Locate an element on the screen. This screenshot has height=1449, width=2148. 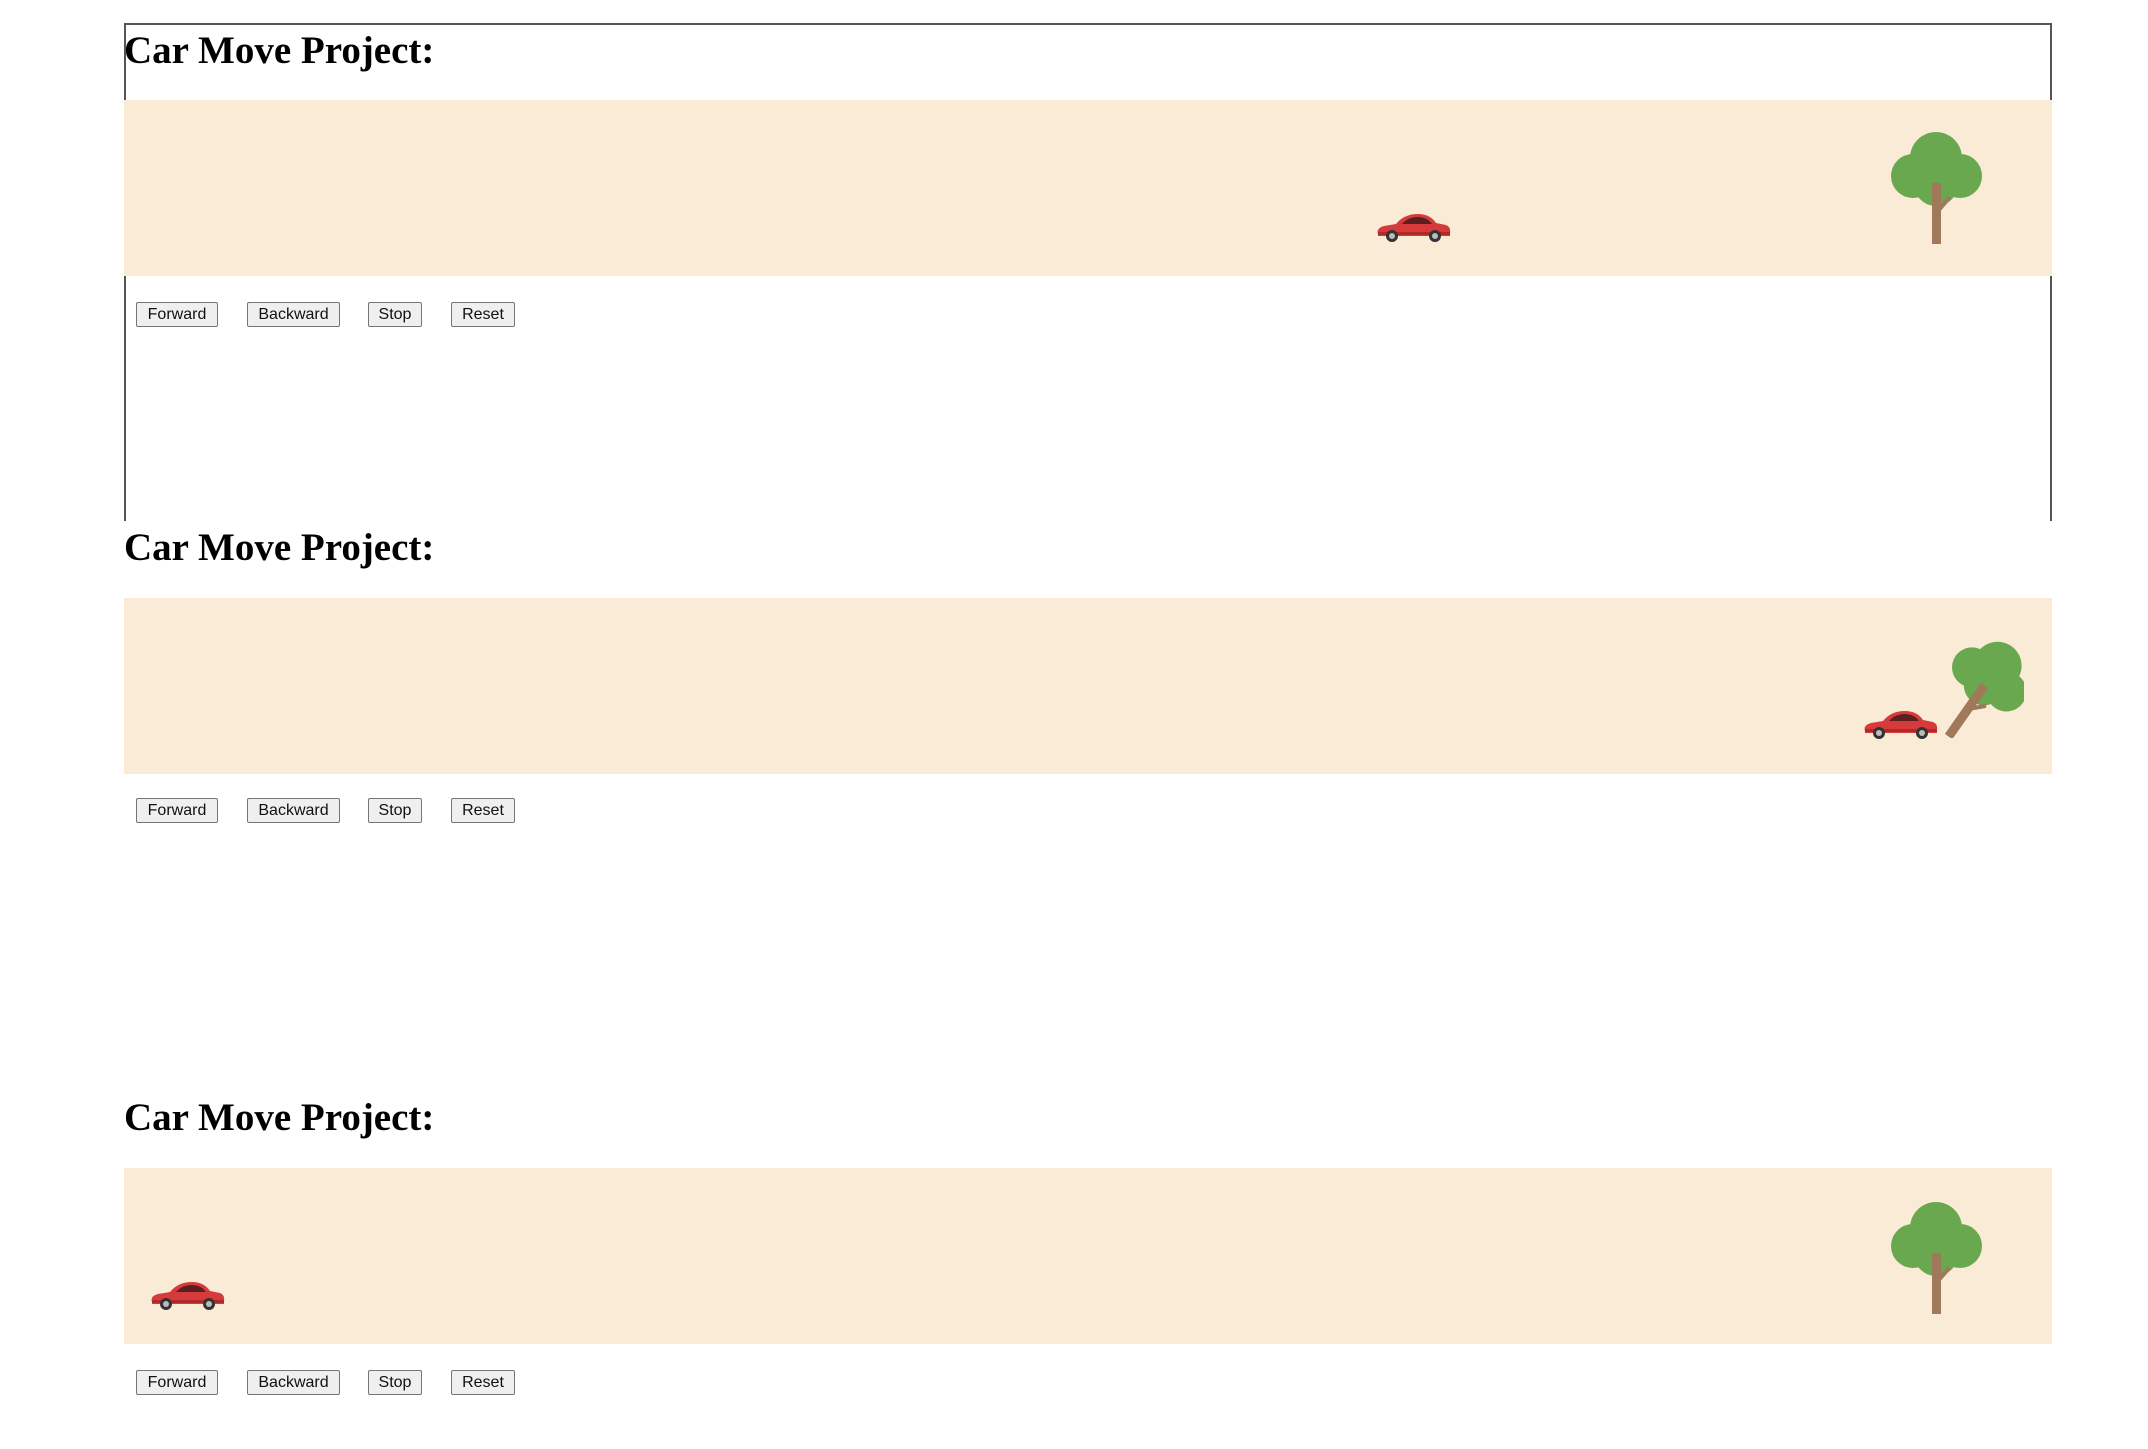
fallen-tree-icon is located at coordinates (1969, 683).